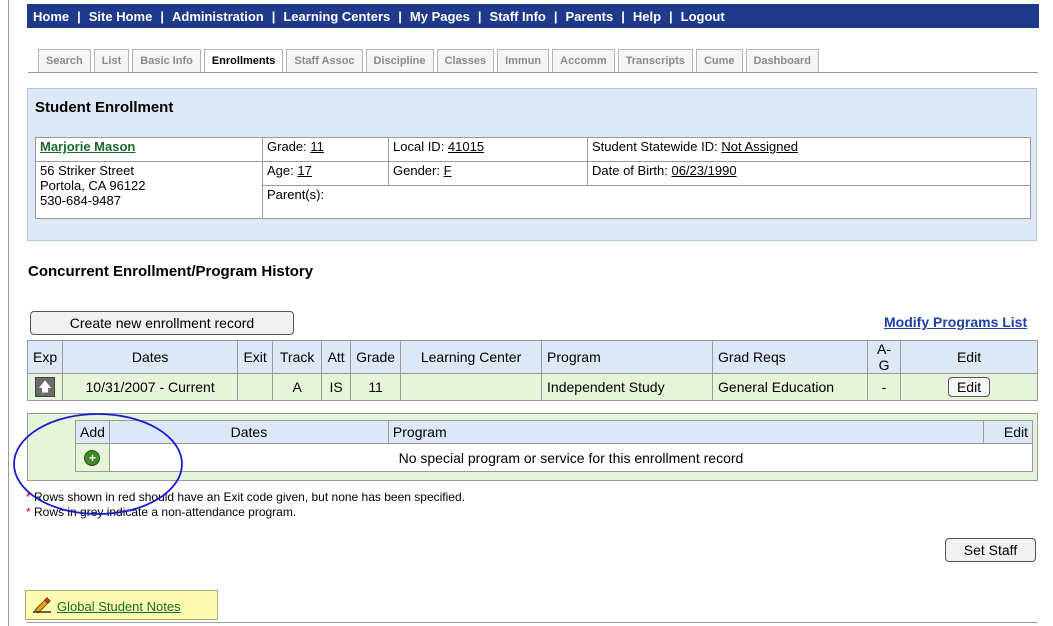  What do you see at coordinates (884, 387) in the screenshot?
I see `ag-cell: -` at bounding box center [884, 387].